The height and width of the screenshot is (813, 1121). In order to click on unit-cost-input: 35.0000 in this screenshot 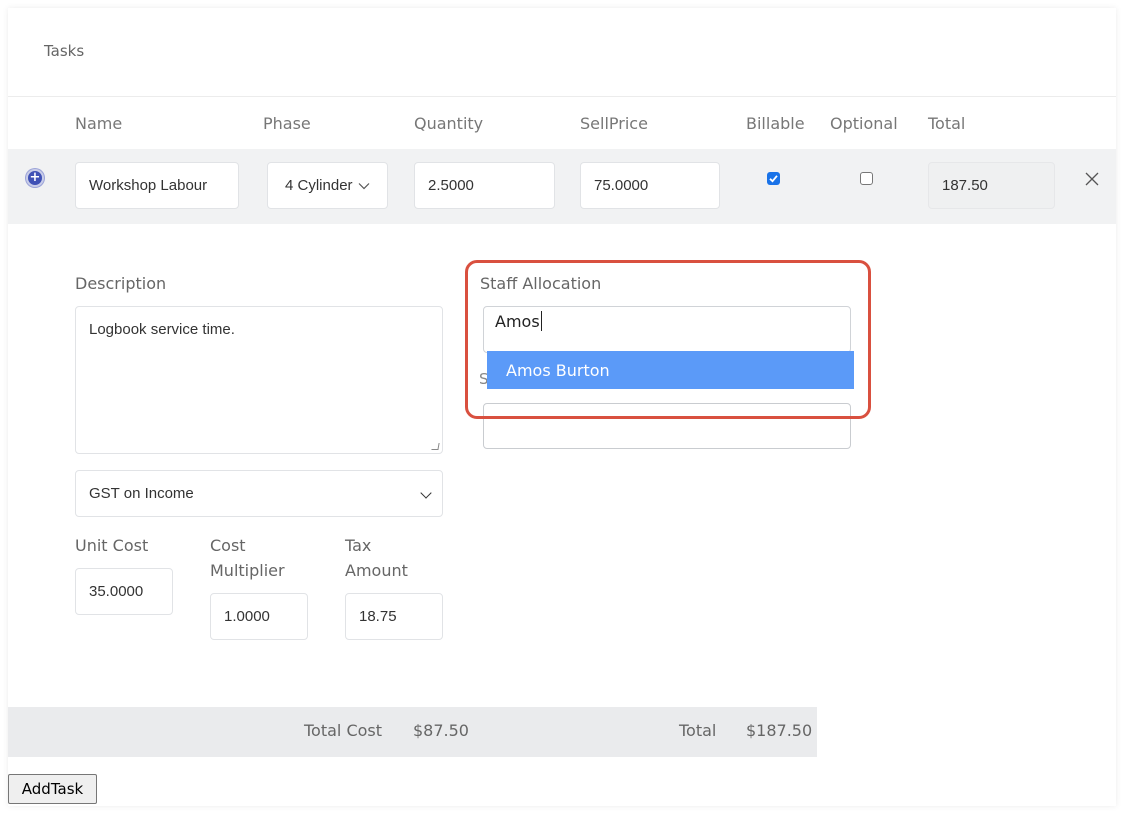, I will do `click(124, 591)`.